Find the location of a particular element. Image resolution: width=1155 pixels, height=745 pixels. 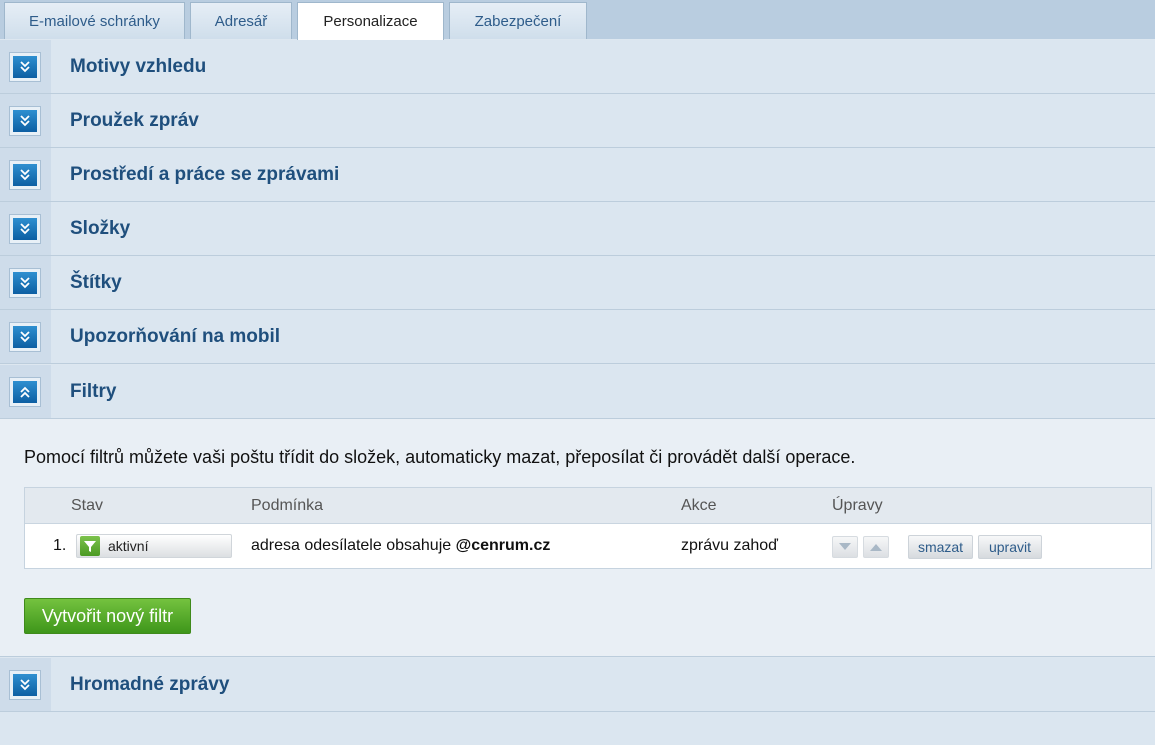

edit-filter-button: upravit is located at coordinates (1010, 547).